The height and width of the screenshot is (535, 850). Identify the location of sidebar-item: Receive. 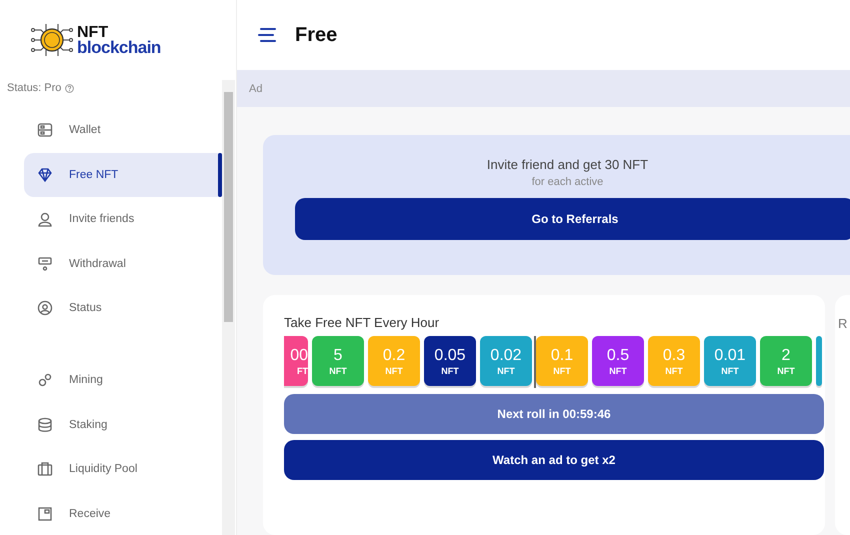
(123, 513).